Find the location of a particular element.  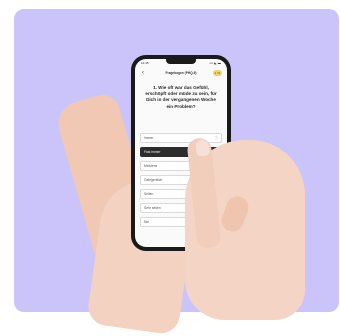

progress-badge: 1 / 9 is located at coordinates (217, 73).